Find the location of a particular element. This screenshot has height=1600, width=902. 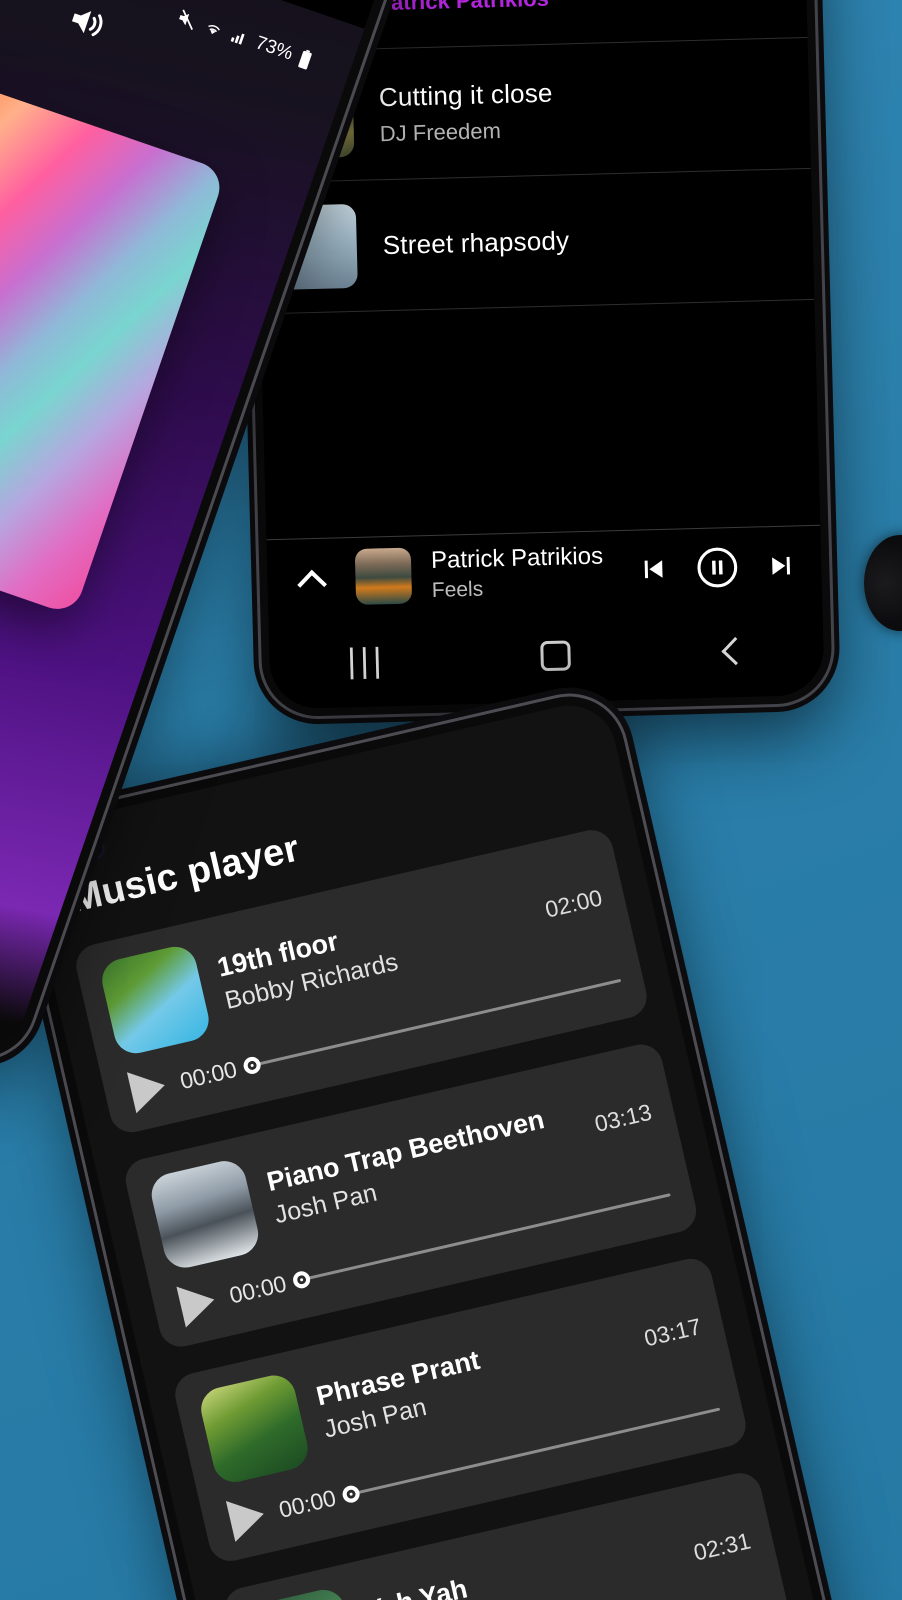

now-playing-album-art is located at coordinates (113, 325).